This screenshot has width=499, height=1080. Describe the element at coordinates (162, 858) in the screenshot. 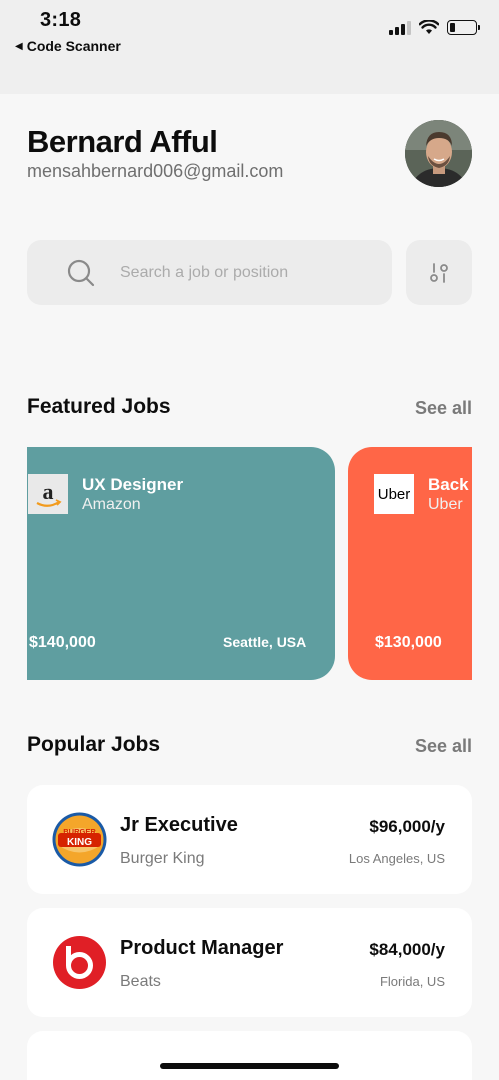

I see `popular-job-company: Burger King` at that location.